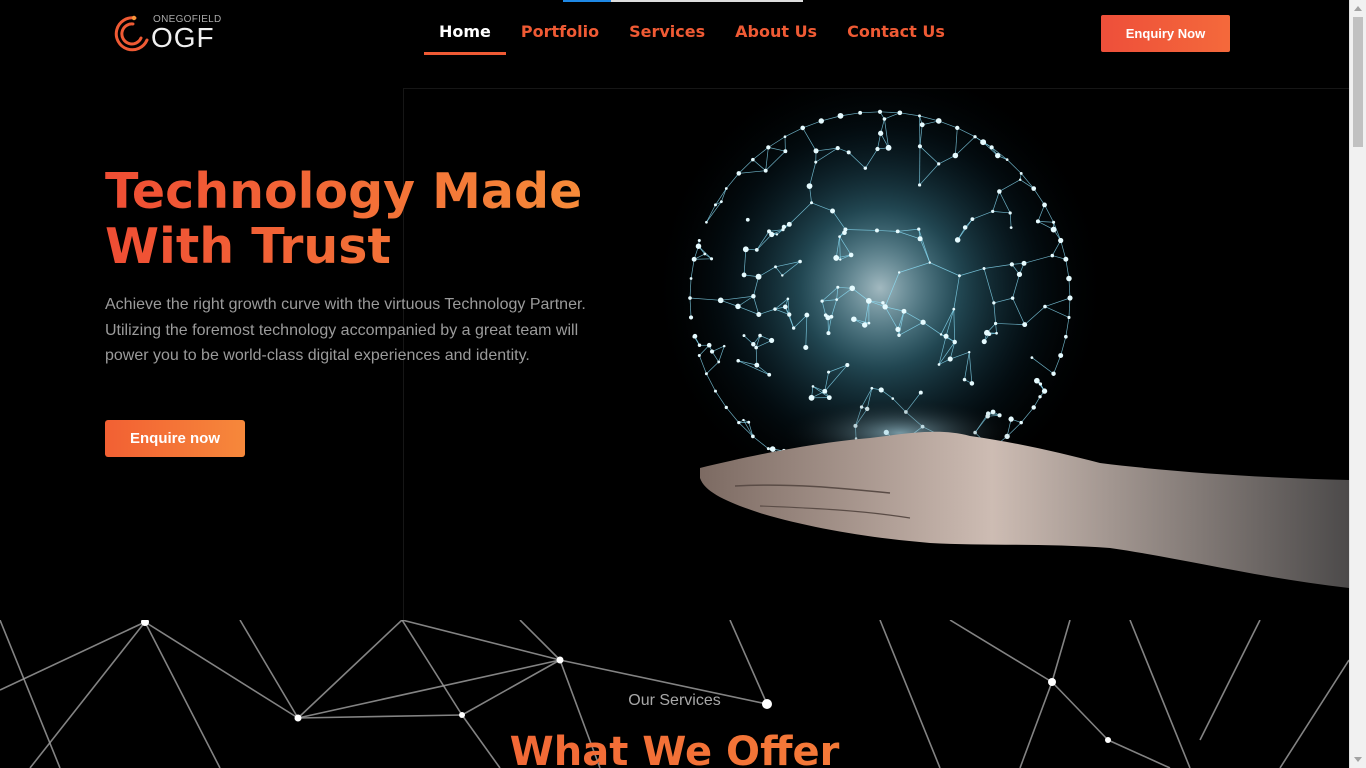 The image size is (1366, 768). I want to click on scroll-down-arrow-icon, so click(1358, 759).